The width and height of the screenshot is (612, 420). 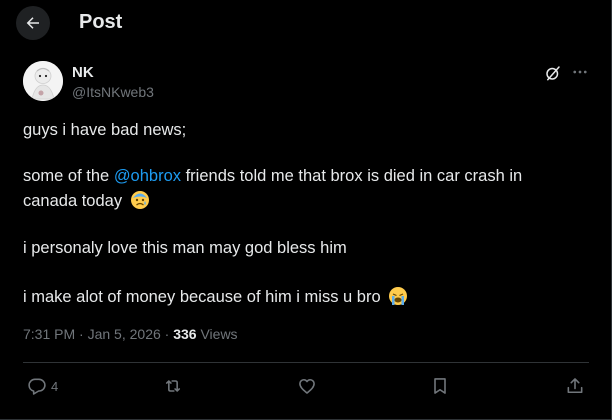 I want to click on tweet-line-1: guys i have bad news;, so click(x=105, y=130).